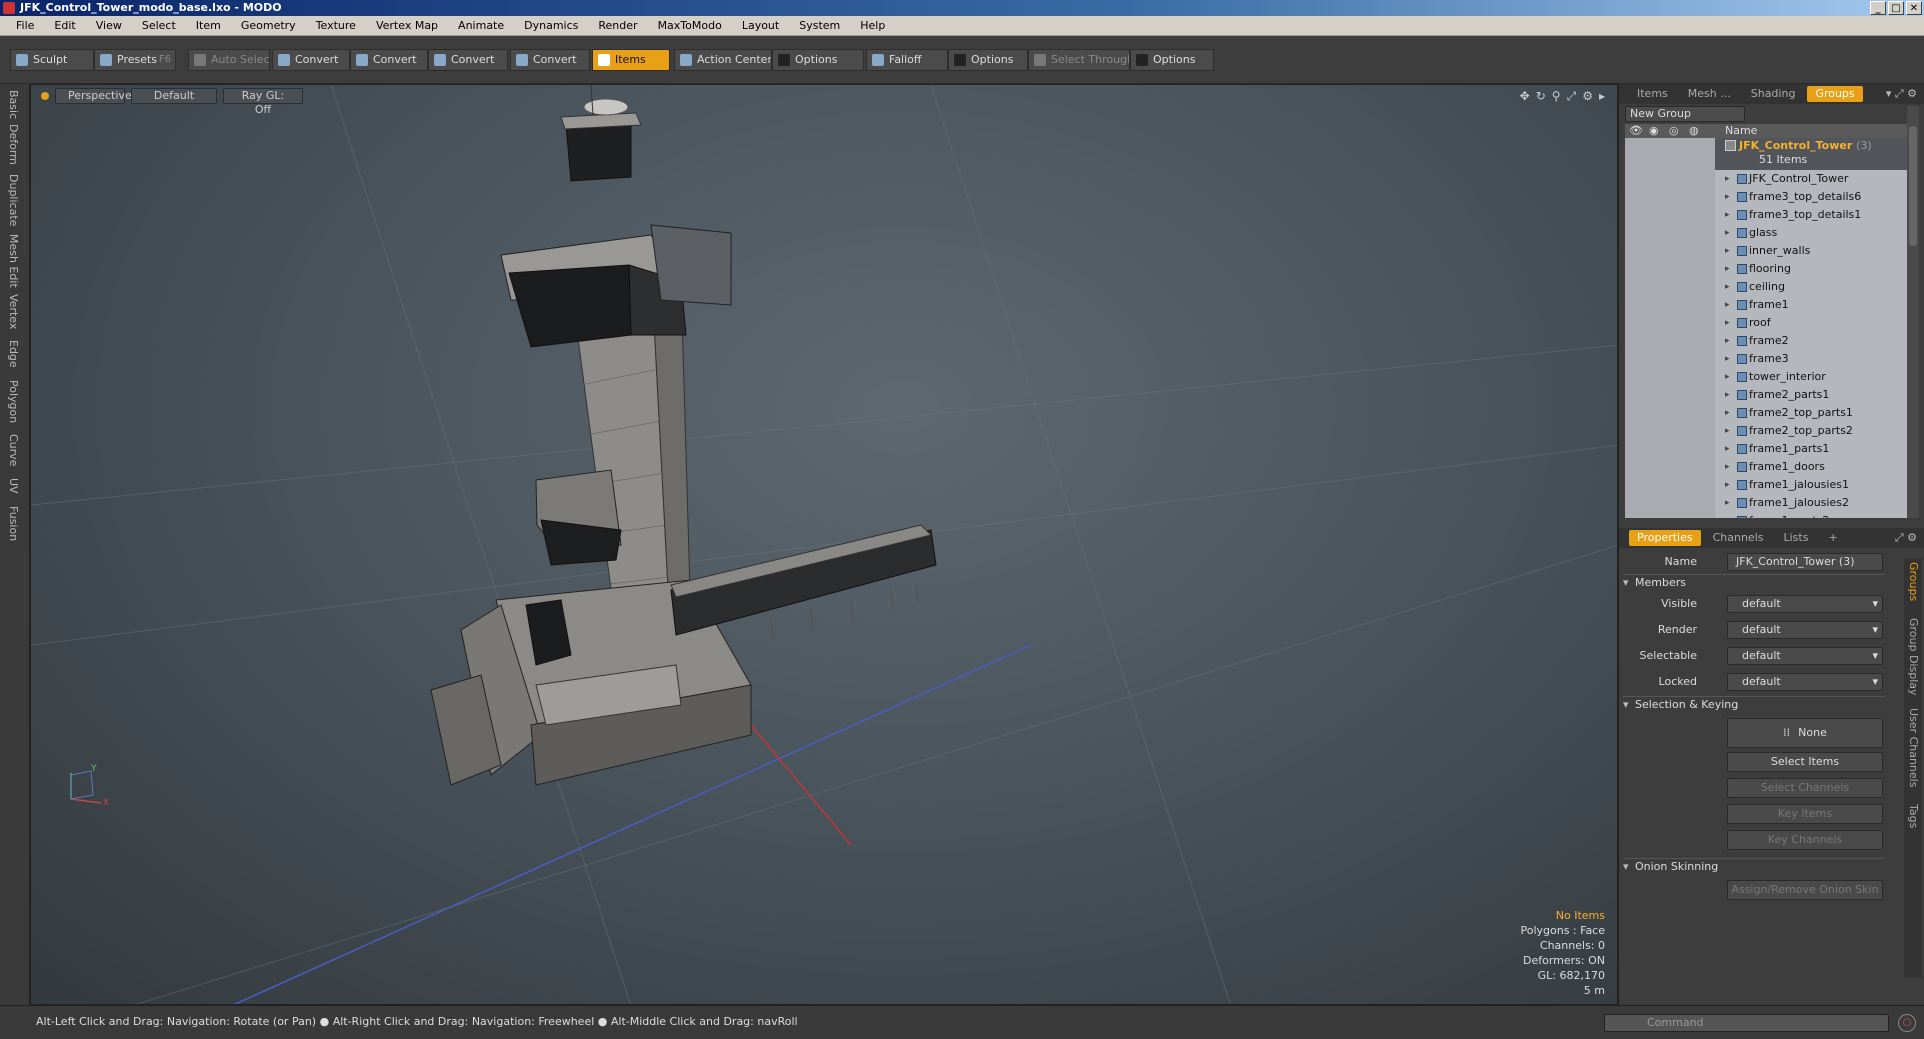  I want to click on key-items-button: Key Items, so click(1805, 814).